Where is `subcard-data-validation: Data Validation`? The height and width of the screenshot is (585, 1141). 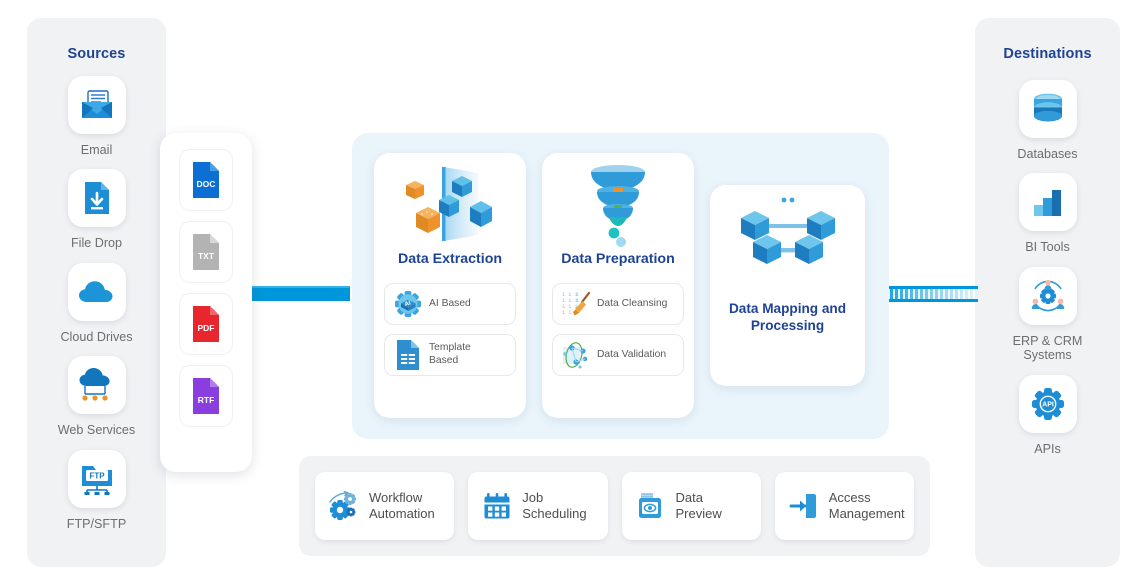
subcard-data-validation: Data Validation is located at coordinates (618, 354).